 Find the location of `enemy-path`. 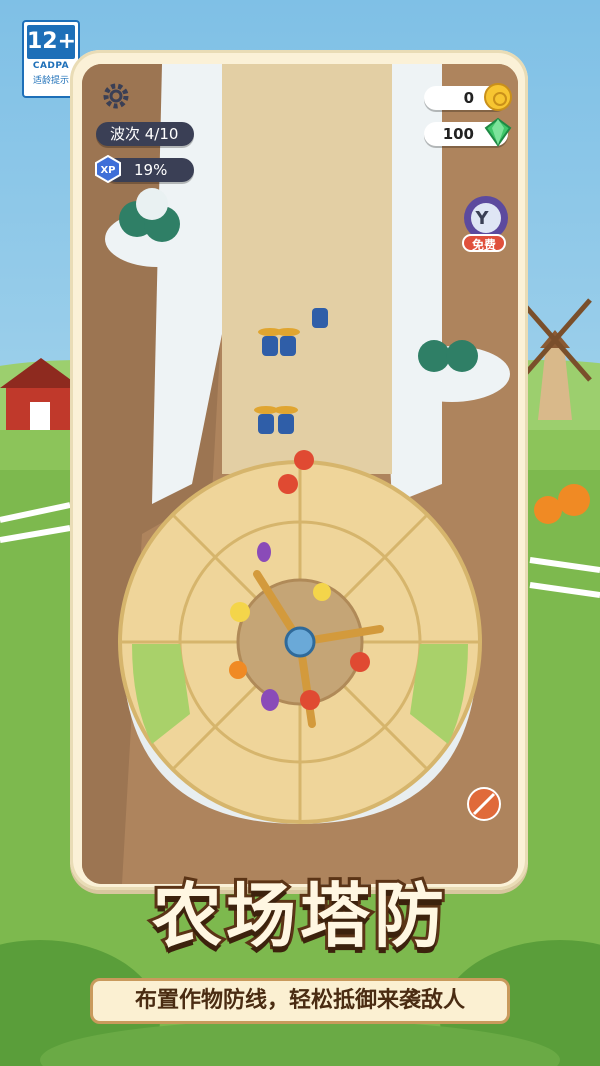

enemy-path is located at coordinates (307, 269).